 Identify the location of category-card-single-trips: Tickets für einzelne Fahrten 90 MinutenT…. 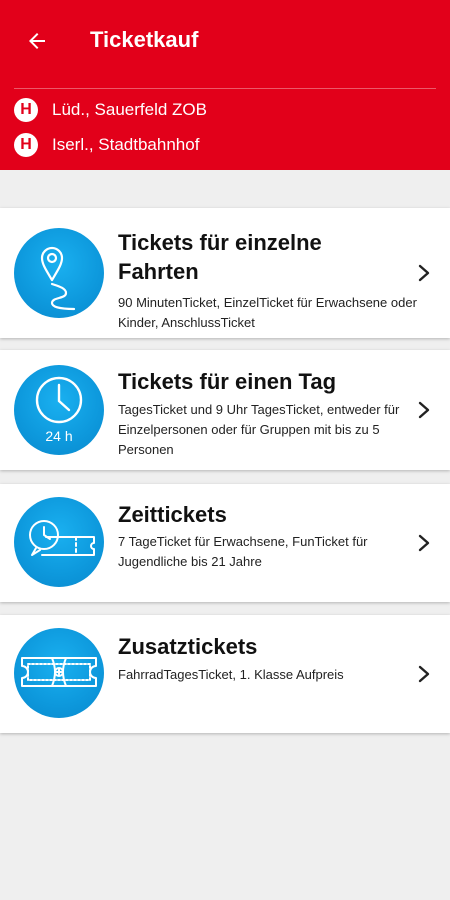
(225, 273).